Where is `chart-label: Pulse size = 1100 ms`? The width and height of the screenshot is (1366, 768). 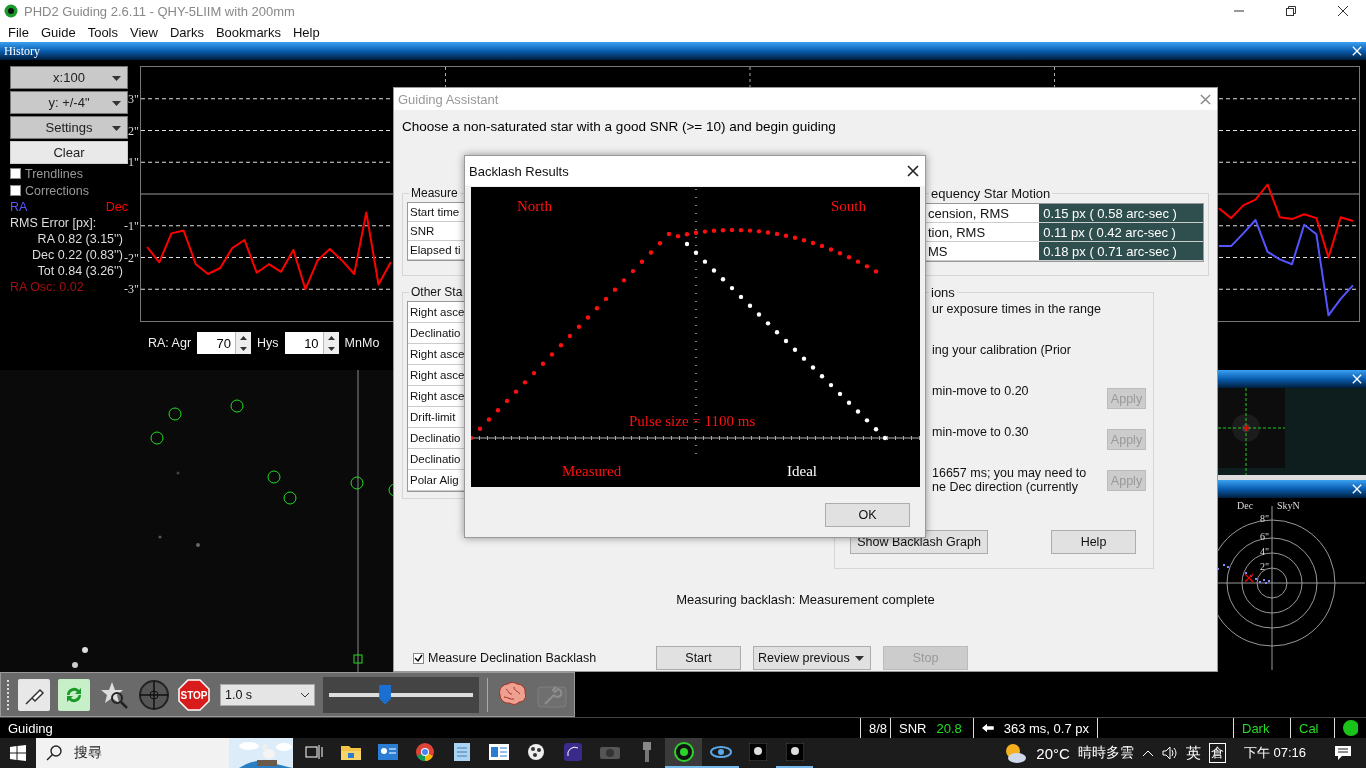
chart-label: Pulse size = 1100 ms is located at coordinates (692, 421).